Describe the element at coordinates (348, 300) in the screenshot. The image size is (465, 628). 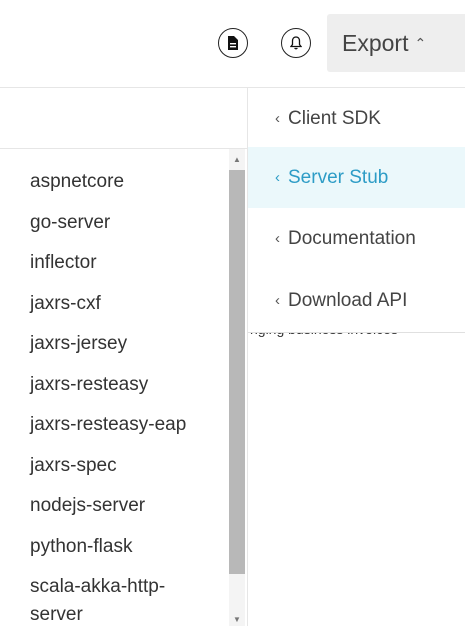
I see `menu-item-label: Download API` at that location.